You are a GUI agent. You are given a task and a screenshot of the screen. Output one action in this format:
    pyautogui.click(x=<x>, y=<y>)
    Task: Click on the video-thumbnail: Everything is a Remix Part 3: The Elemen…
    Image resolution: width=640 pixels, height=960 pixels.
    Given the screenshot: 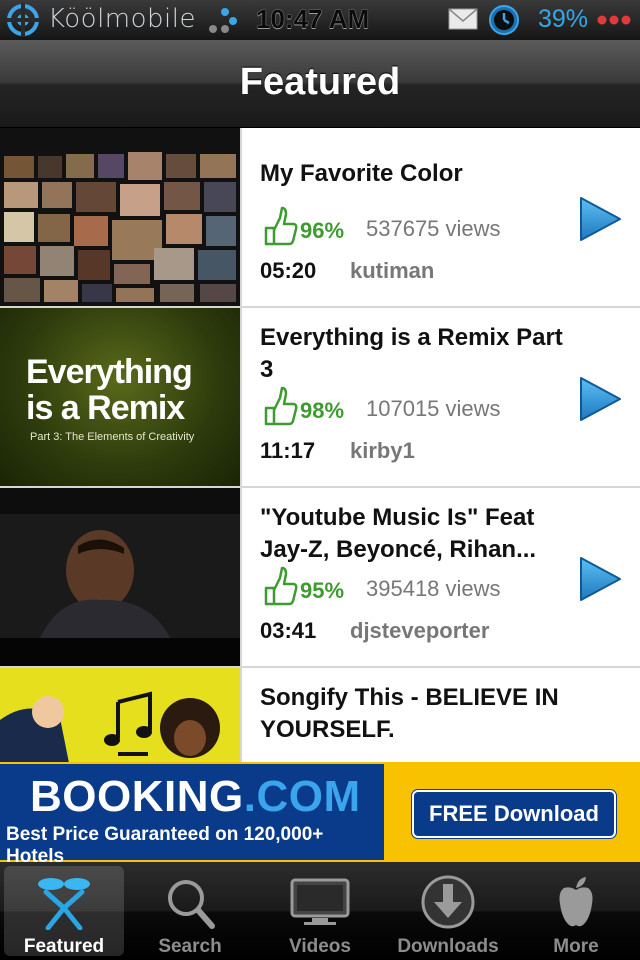 What is the action you would take?
    pyautogui.click(x=120, y=397)
    